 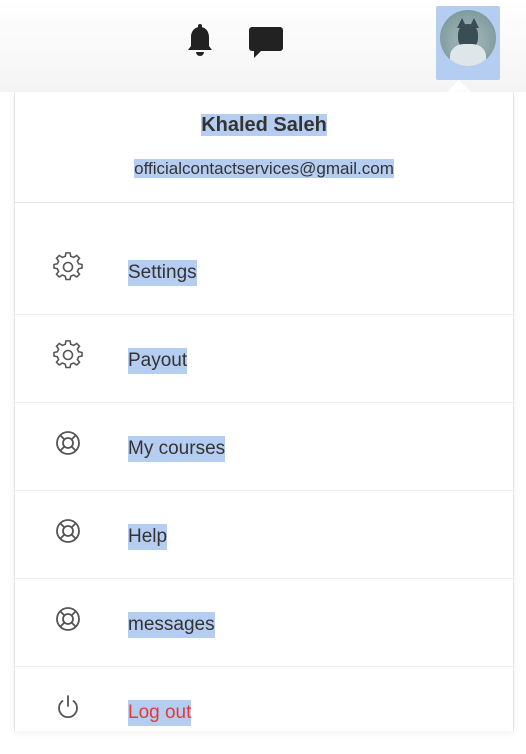 I want to click on menu-item-help: Help, so click(x=264, y=534).